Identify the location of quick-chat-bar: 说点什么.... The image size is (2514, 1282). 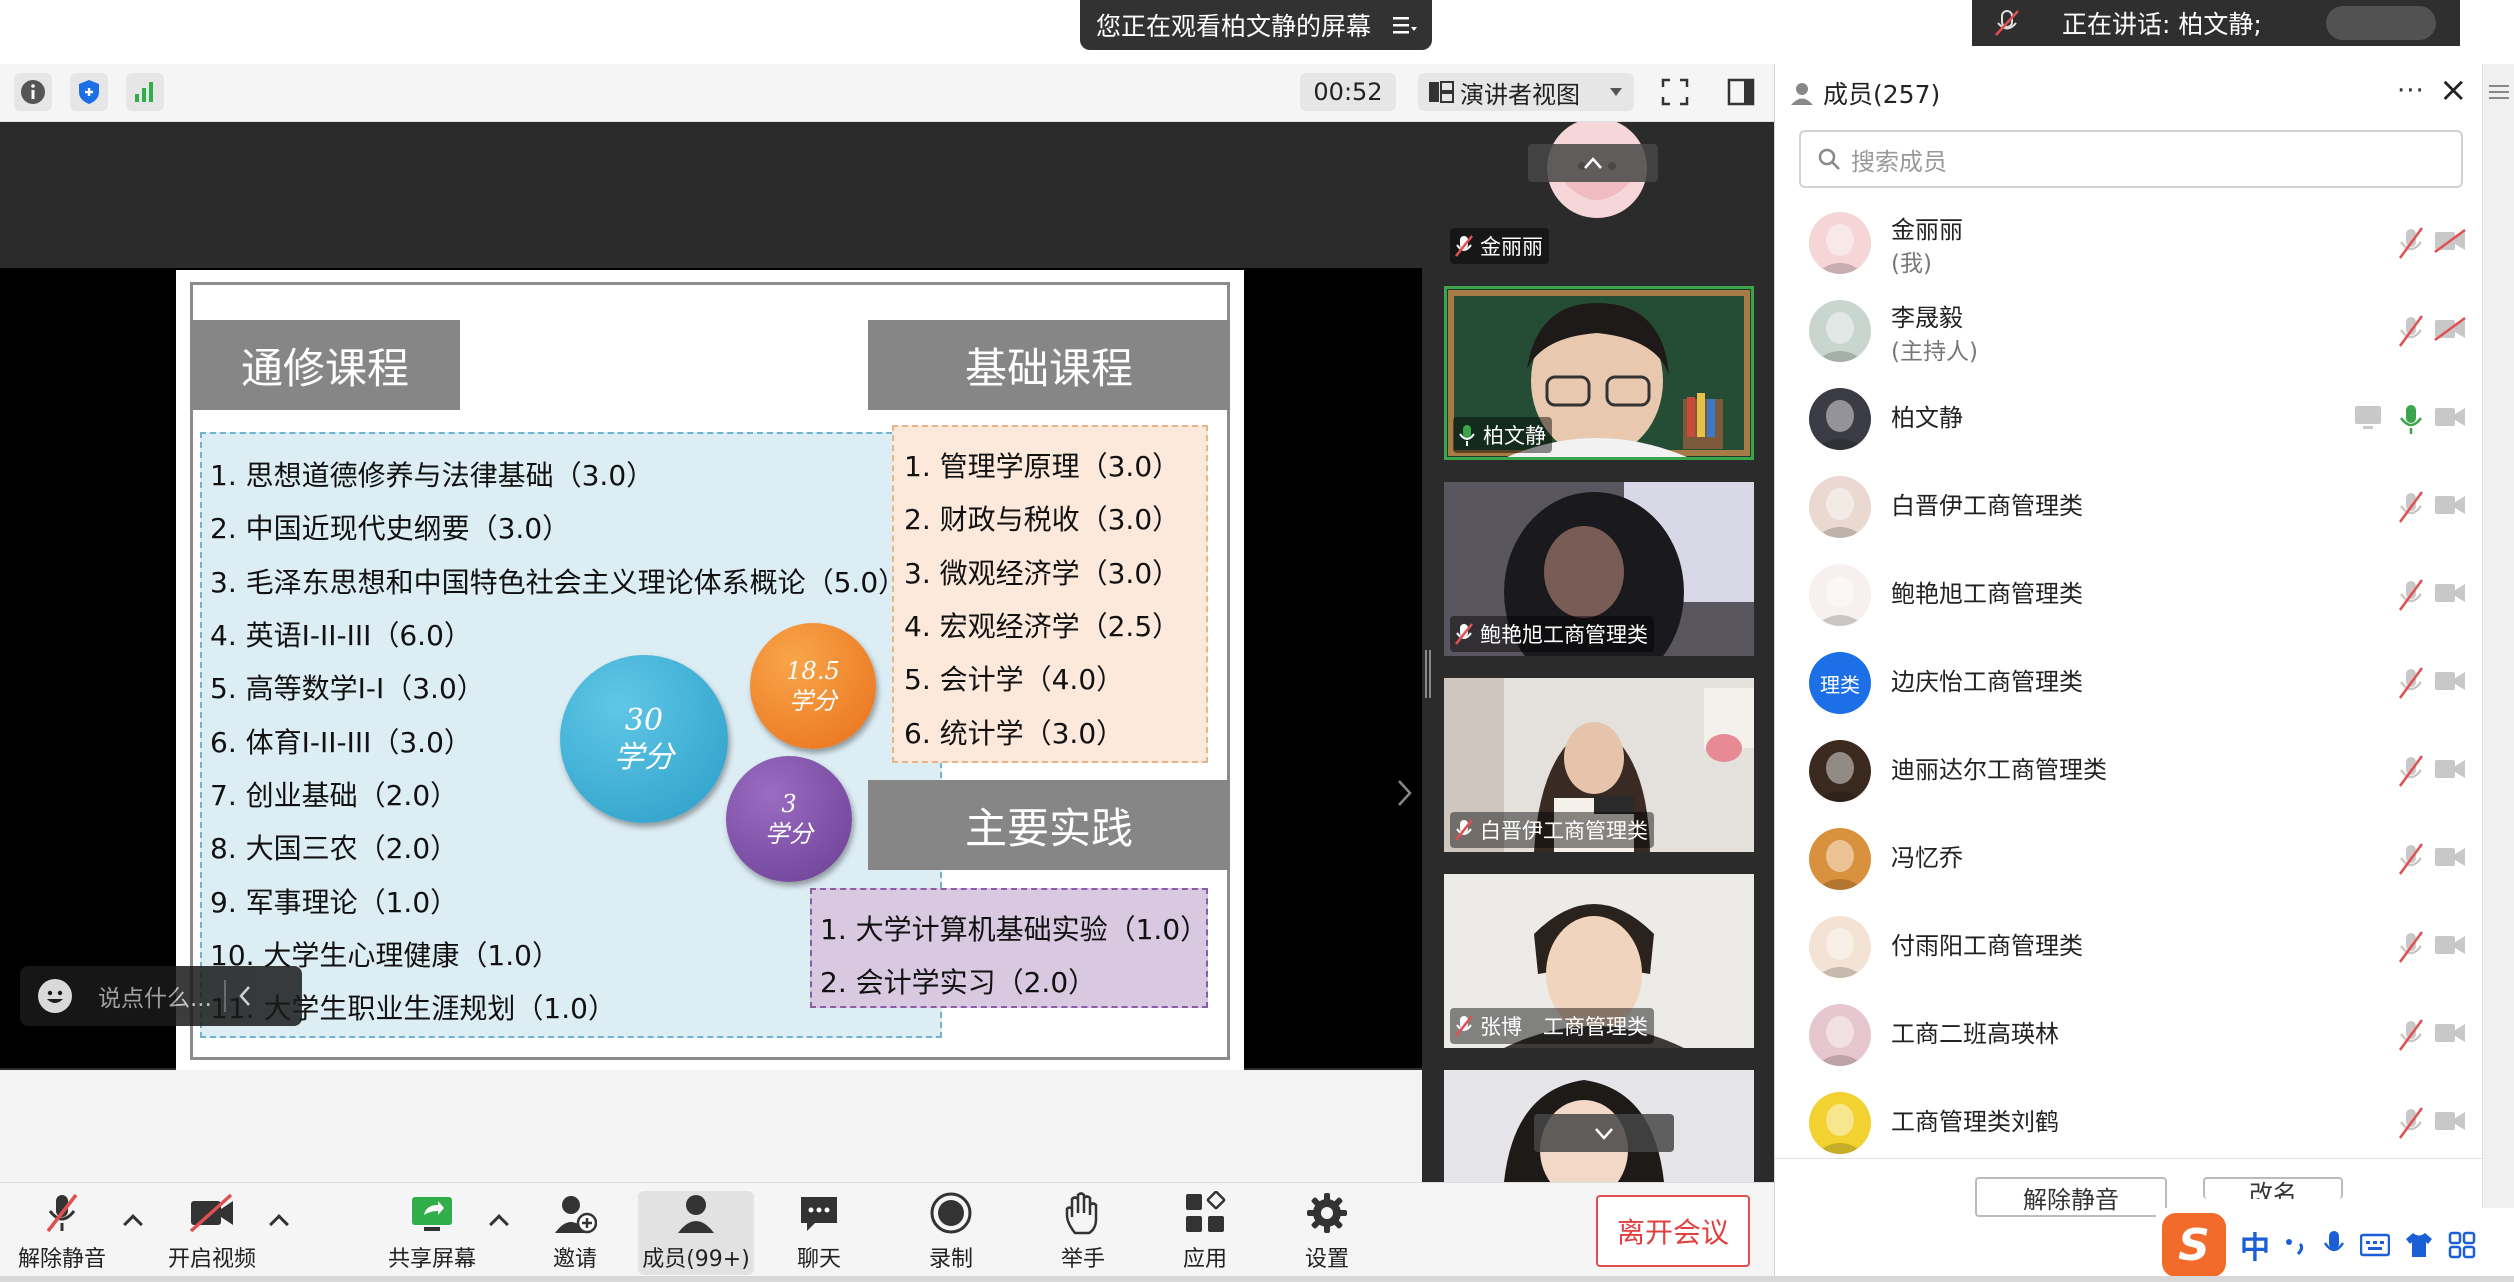
(161, 996).